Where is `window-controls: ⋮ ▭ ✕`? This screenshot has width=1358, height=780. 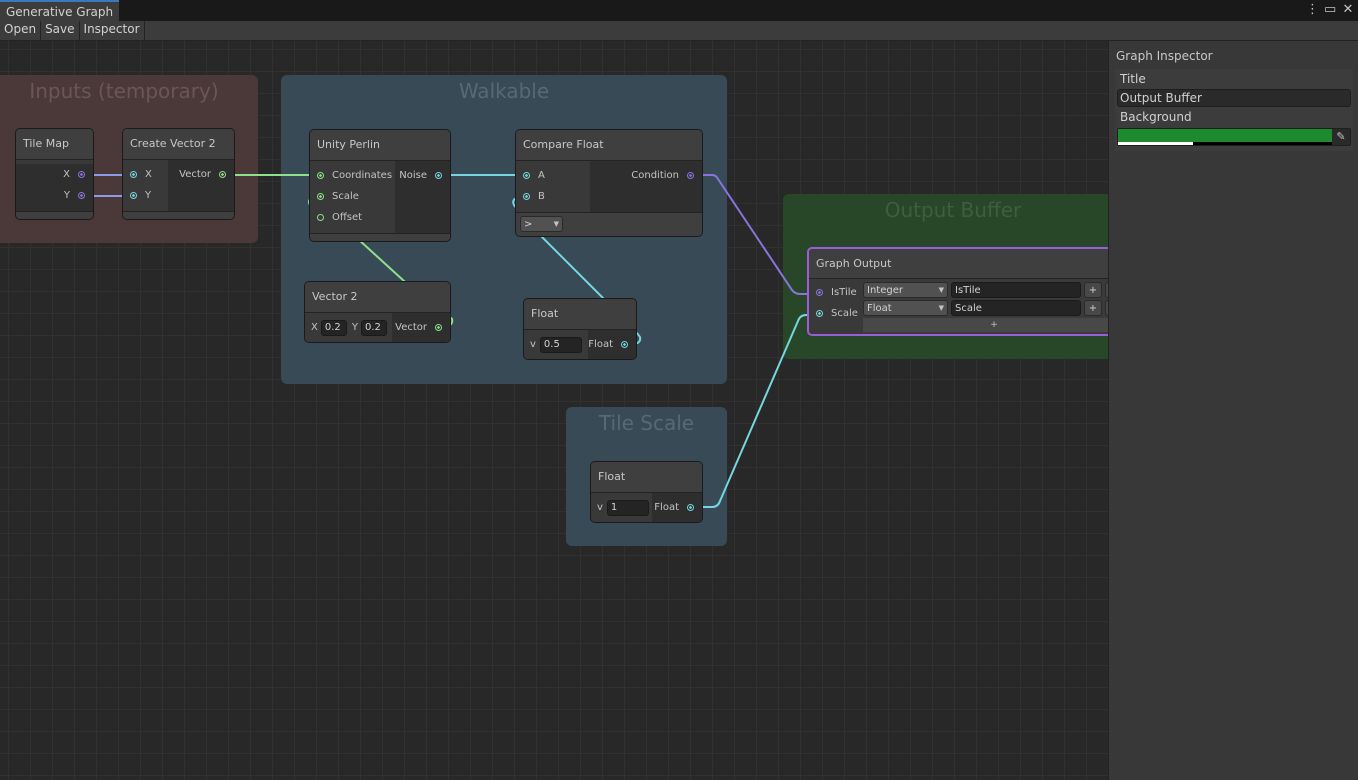
window-controls: ⋮ ▭ ✕ is located at coordinates (1330, 9).